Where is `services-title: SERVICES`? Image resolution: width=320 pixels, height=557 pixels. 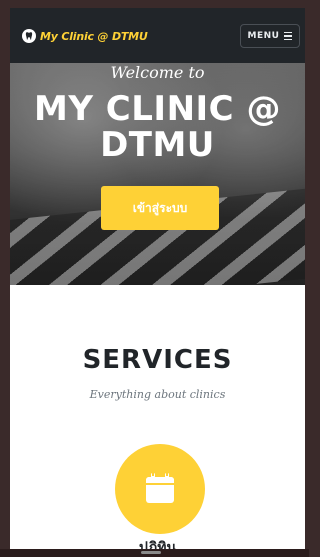
services-title: SERVICES is located at coordinates (157, 360).